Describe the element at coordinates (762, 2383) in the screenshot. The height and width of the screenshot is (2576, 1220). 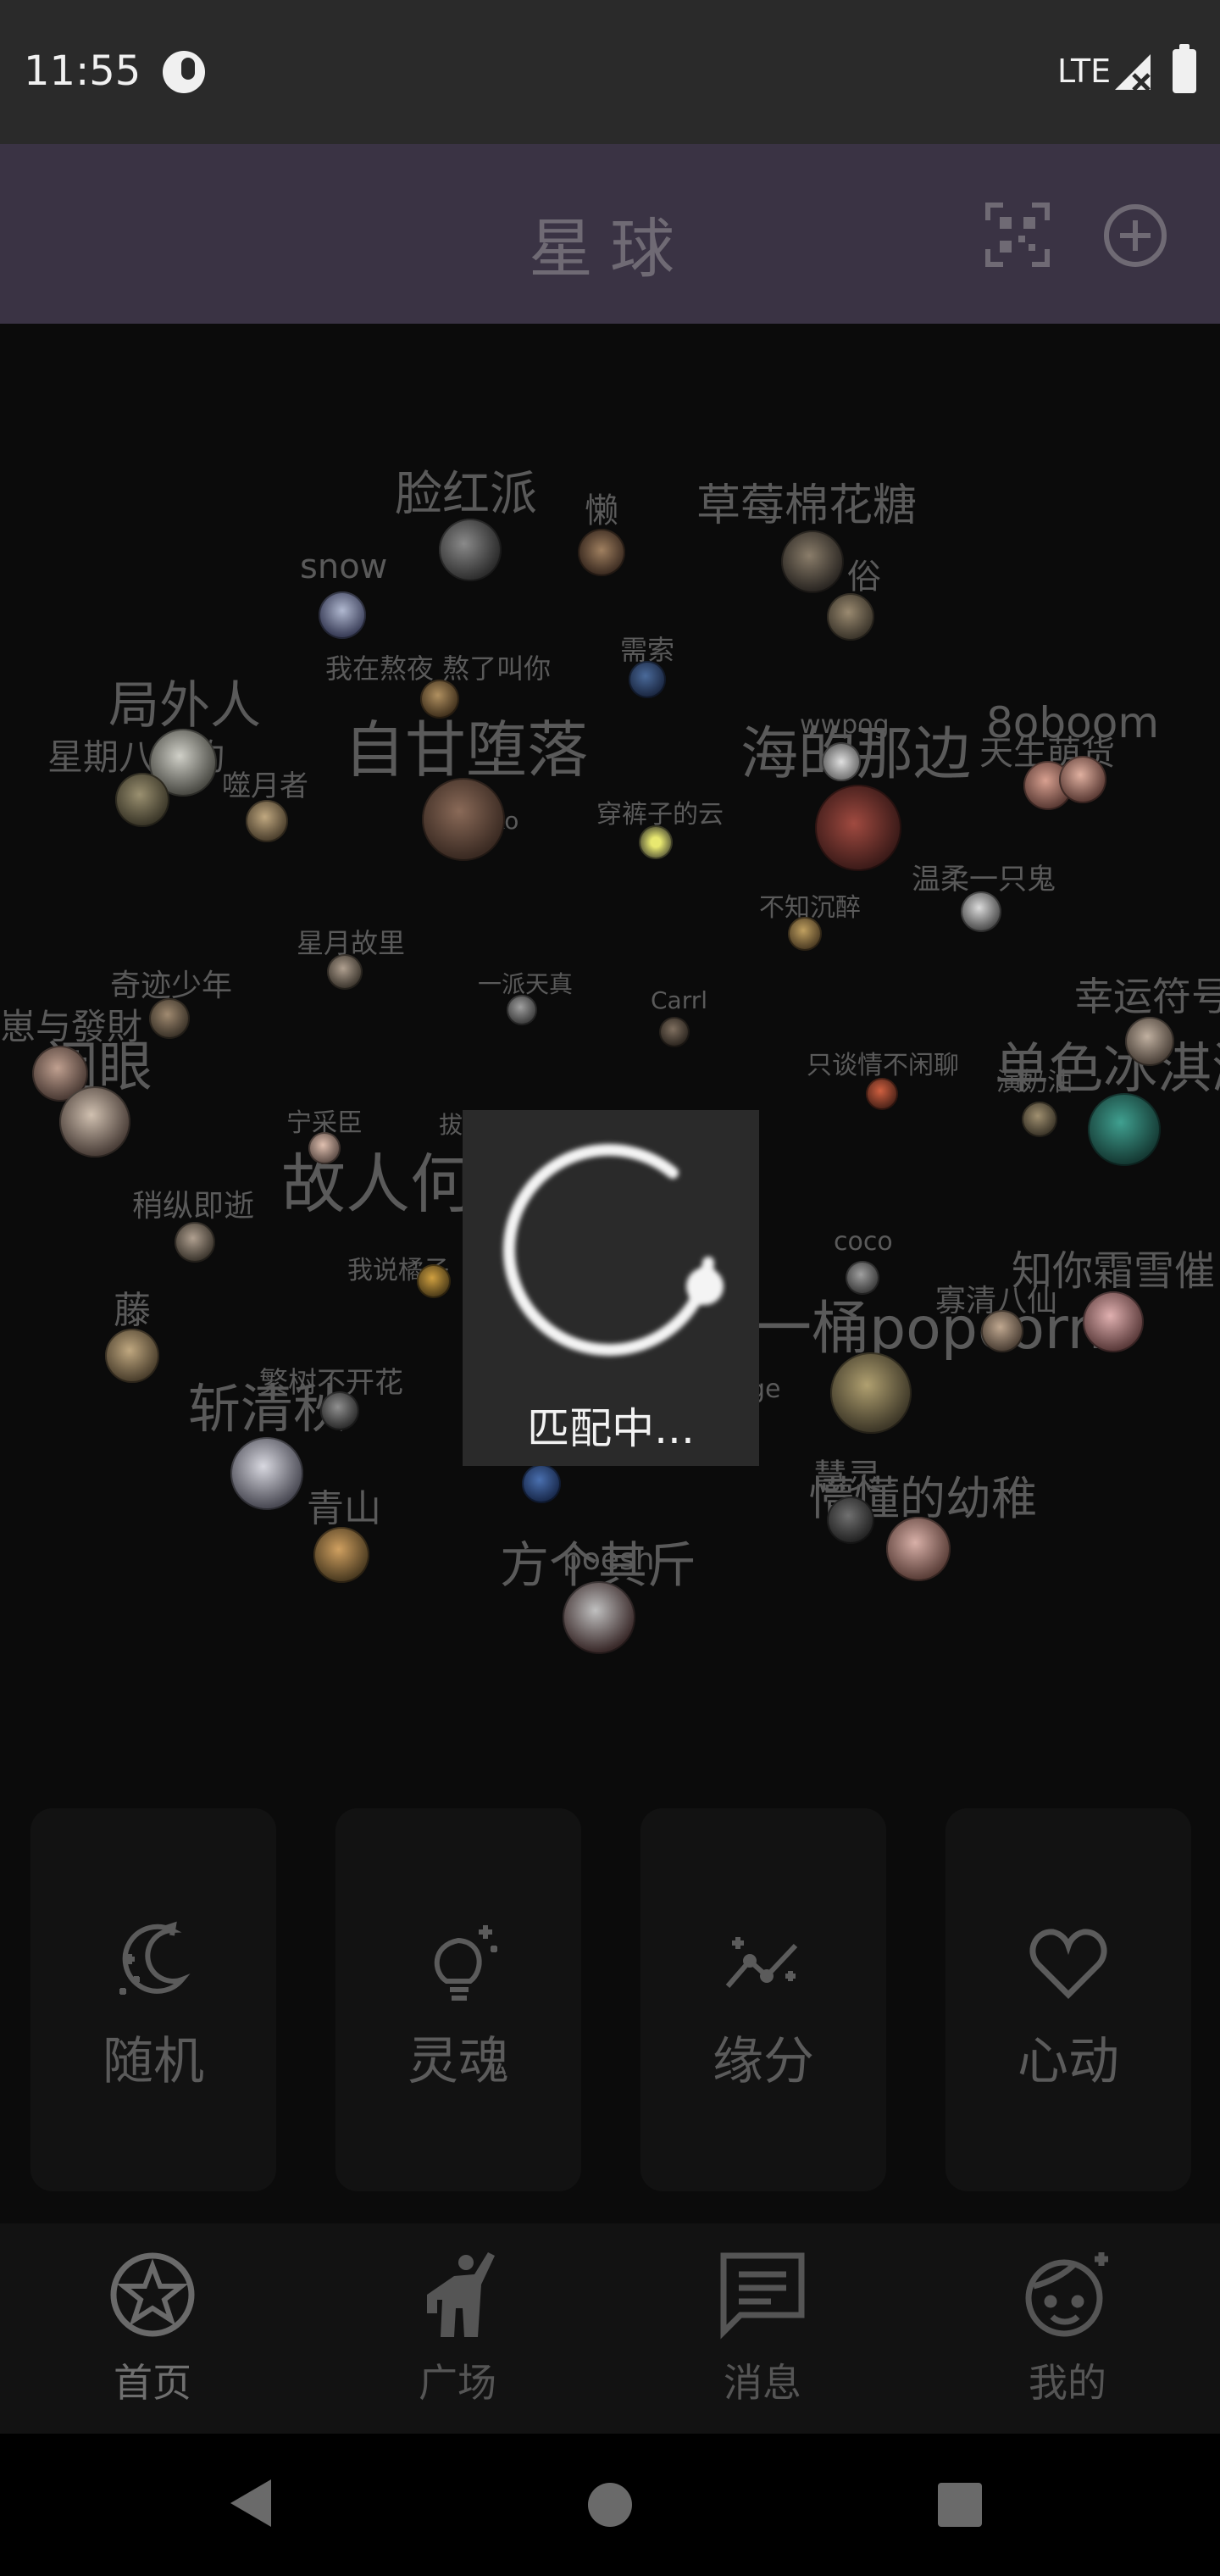
I see `nav-label: 消息` at that location.